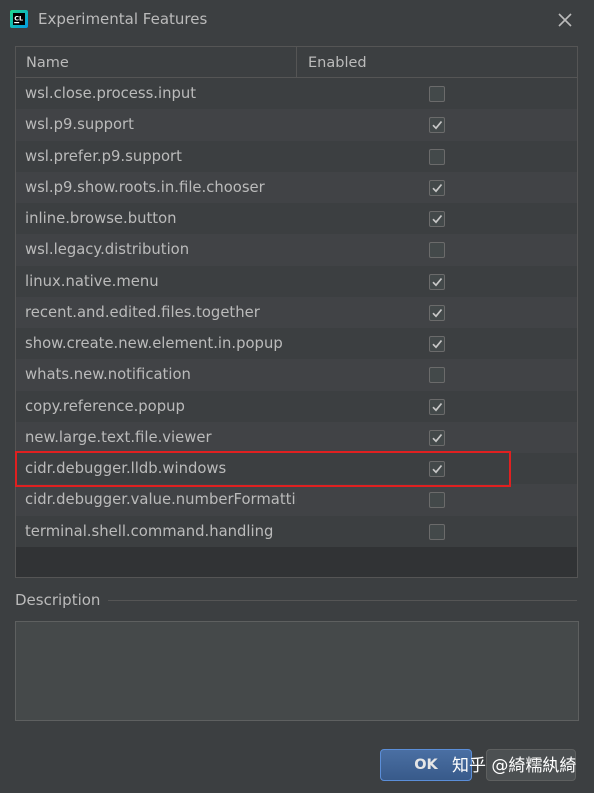 This screenshot has height=793, width=594. Describe the element at coordinates (126, 468) in the screenshot. I see `feature-name: cidr.debugger.lldb.windows` at that location.